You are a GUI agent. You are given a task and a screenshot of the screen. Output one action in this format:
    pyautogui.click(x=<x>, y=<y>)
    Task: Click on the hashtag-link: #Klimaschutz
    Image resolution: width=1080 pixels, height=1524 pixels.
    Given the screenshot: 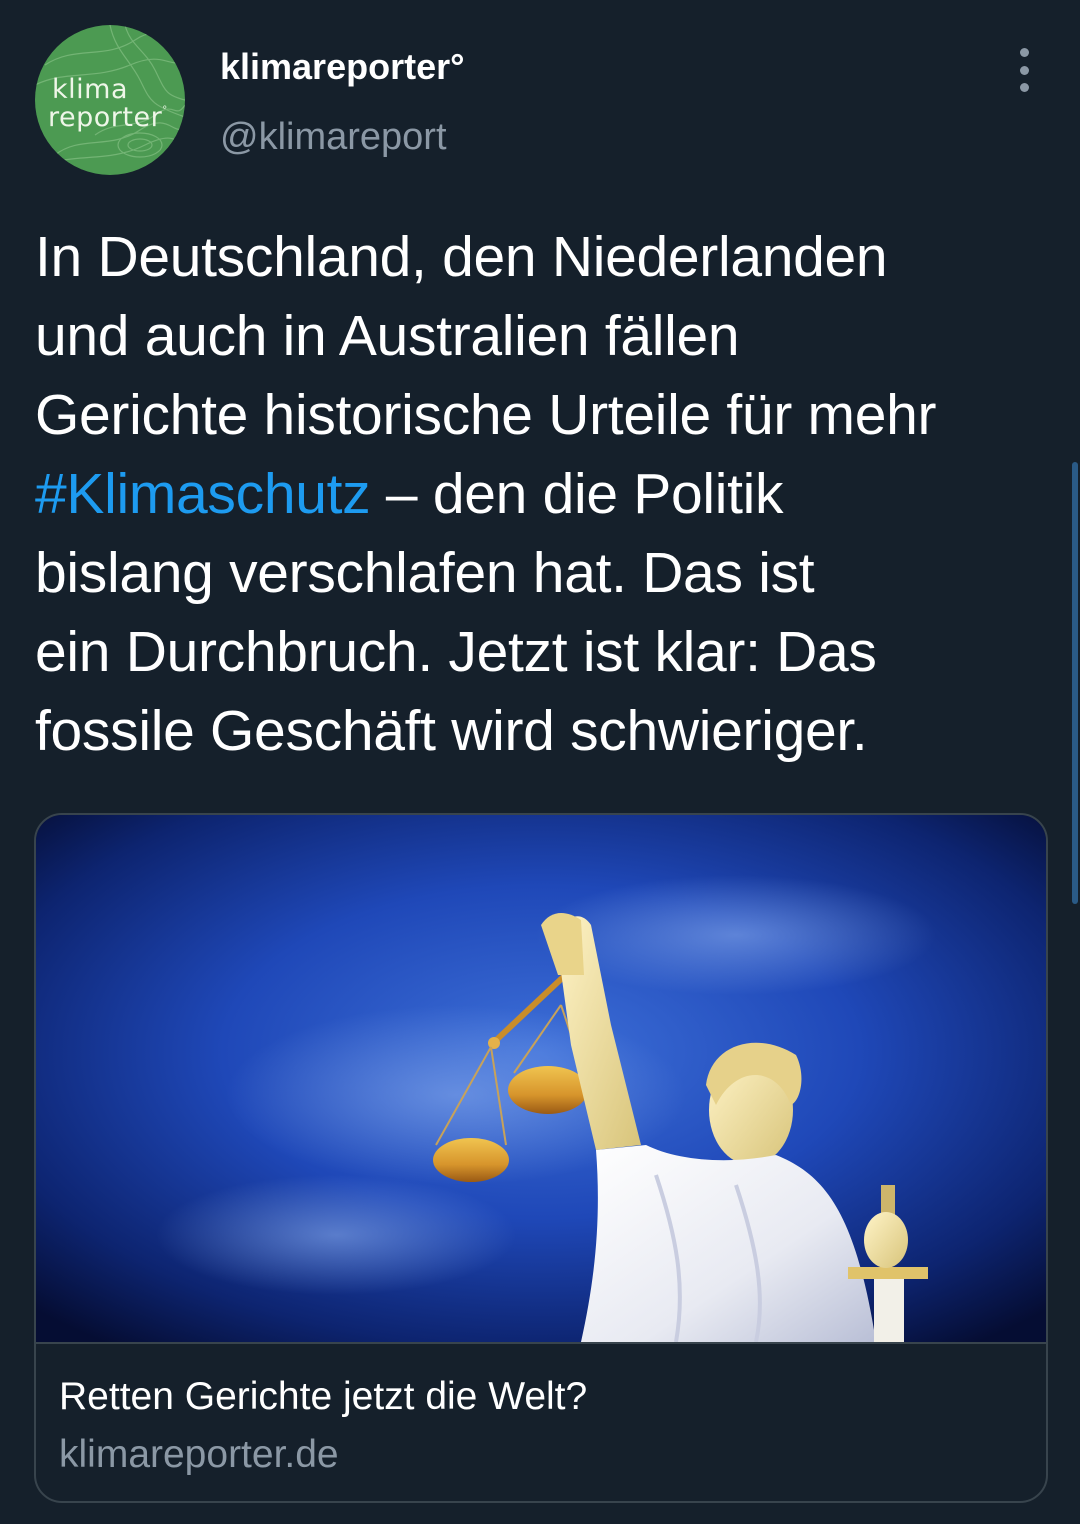 What is the action you would take?
    pyautogui.click(x=203, y=494)
    